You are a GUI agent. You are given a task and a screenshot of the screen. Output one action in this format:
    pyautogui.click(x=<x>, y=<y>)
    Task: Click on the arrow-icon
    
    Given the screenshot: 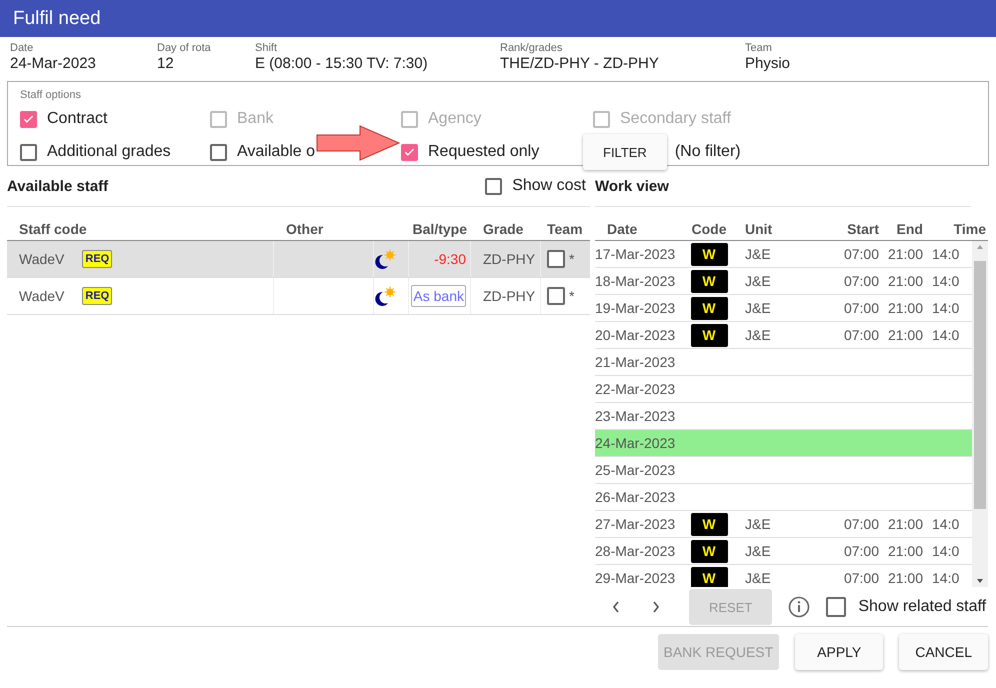 What is the action you would take?
    pyautogui.click(x=358, y=143)
    